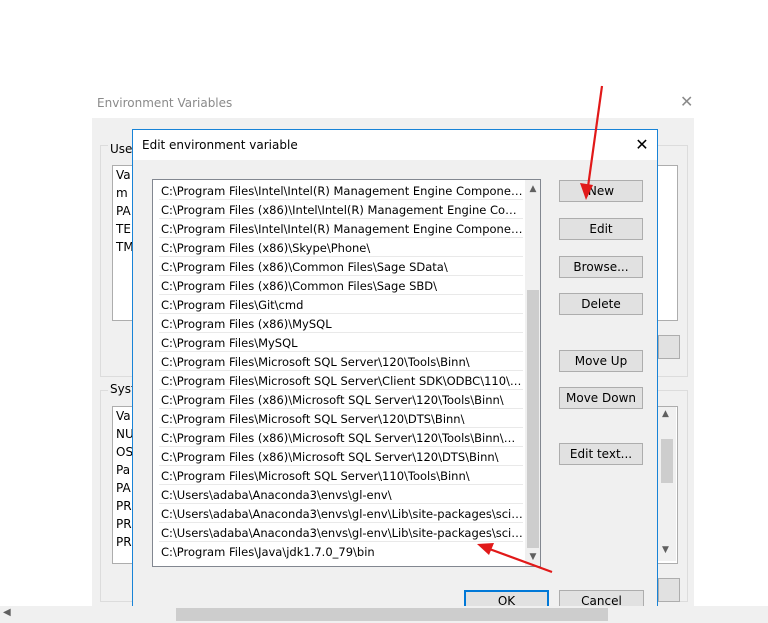  Describe the element at coordinates (601, 361) in the screenshot. I see `move-up-button: Move Up` at that location.